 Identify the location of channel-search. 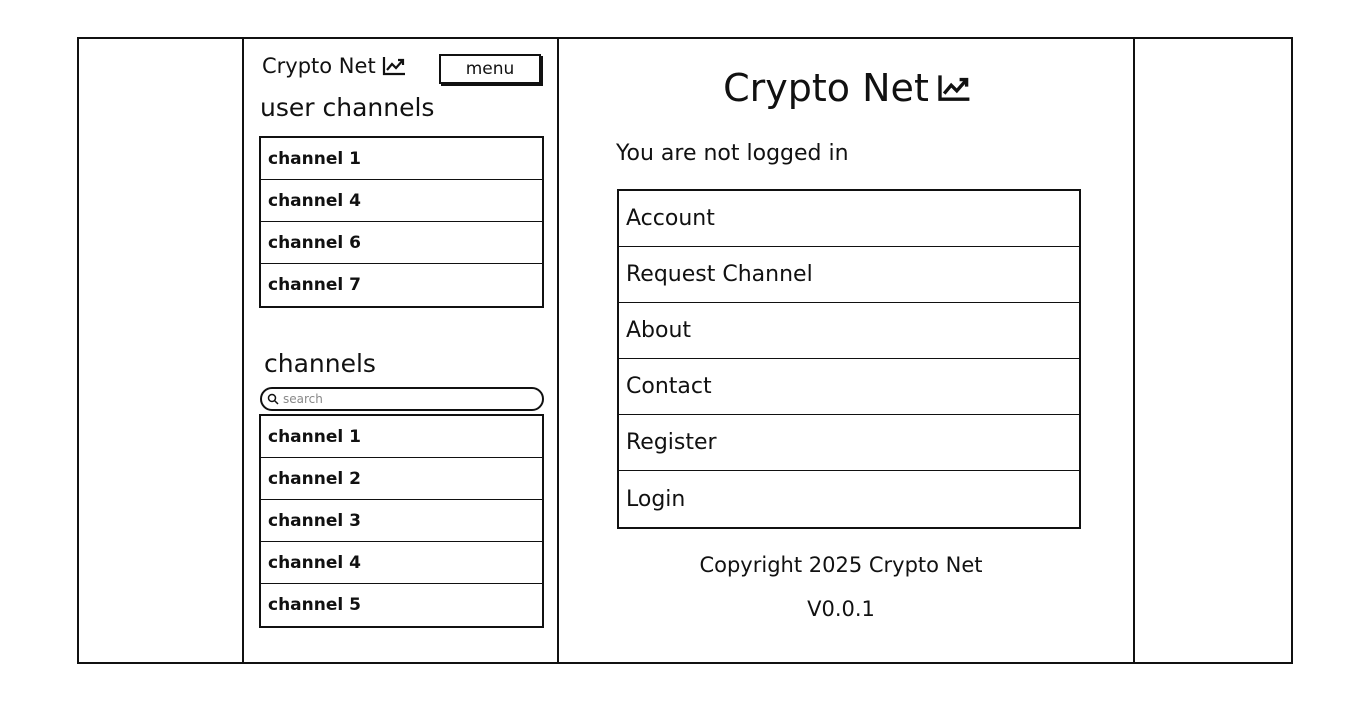
(402, 399).